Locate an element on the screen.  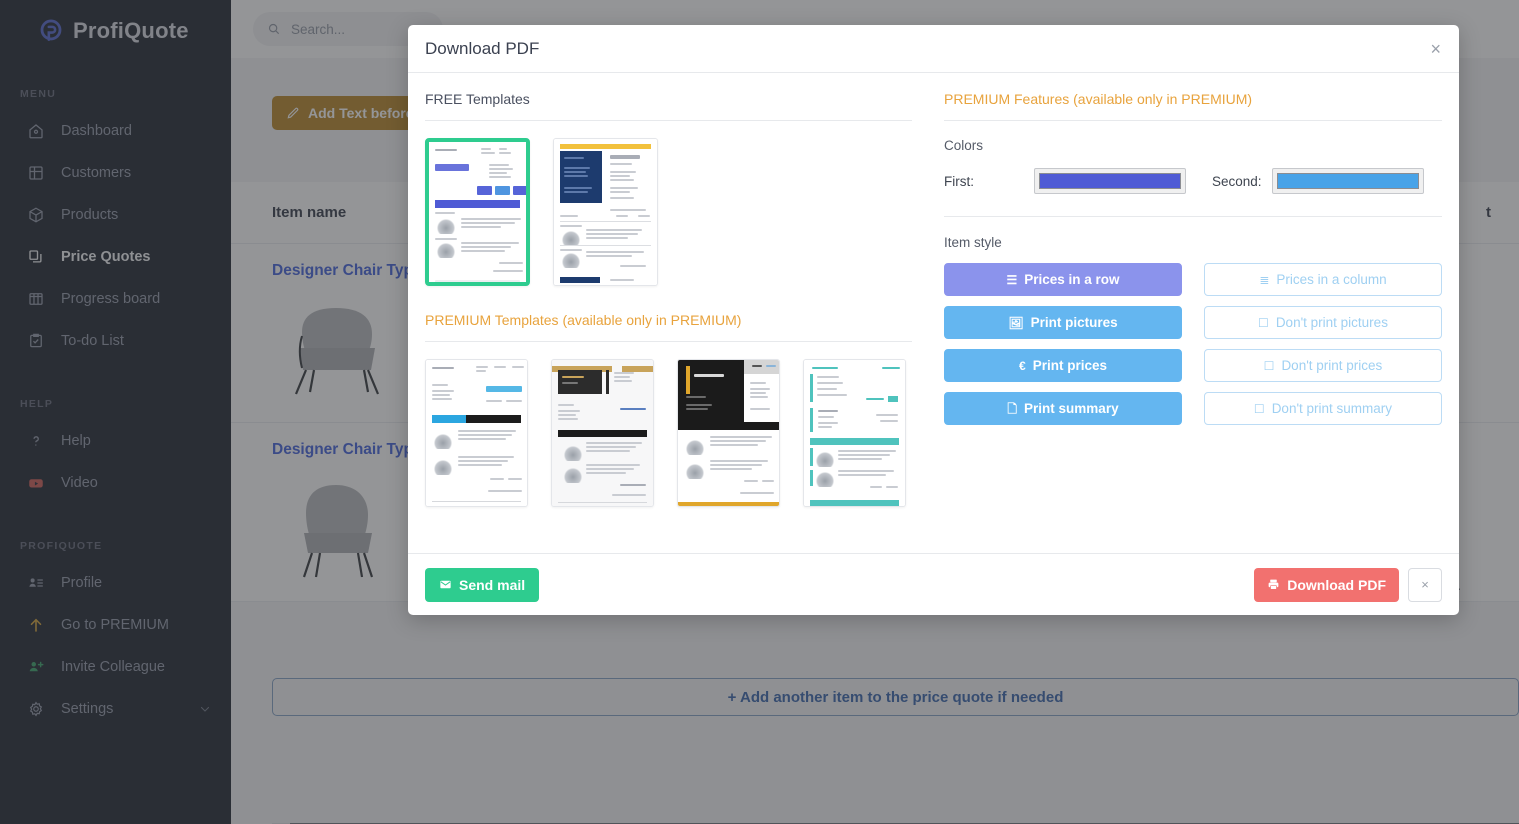
download-pdf-button: Download PDF is located at coordinates (1326, 584).